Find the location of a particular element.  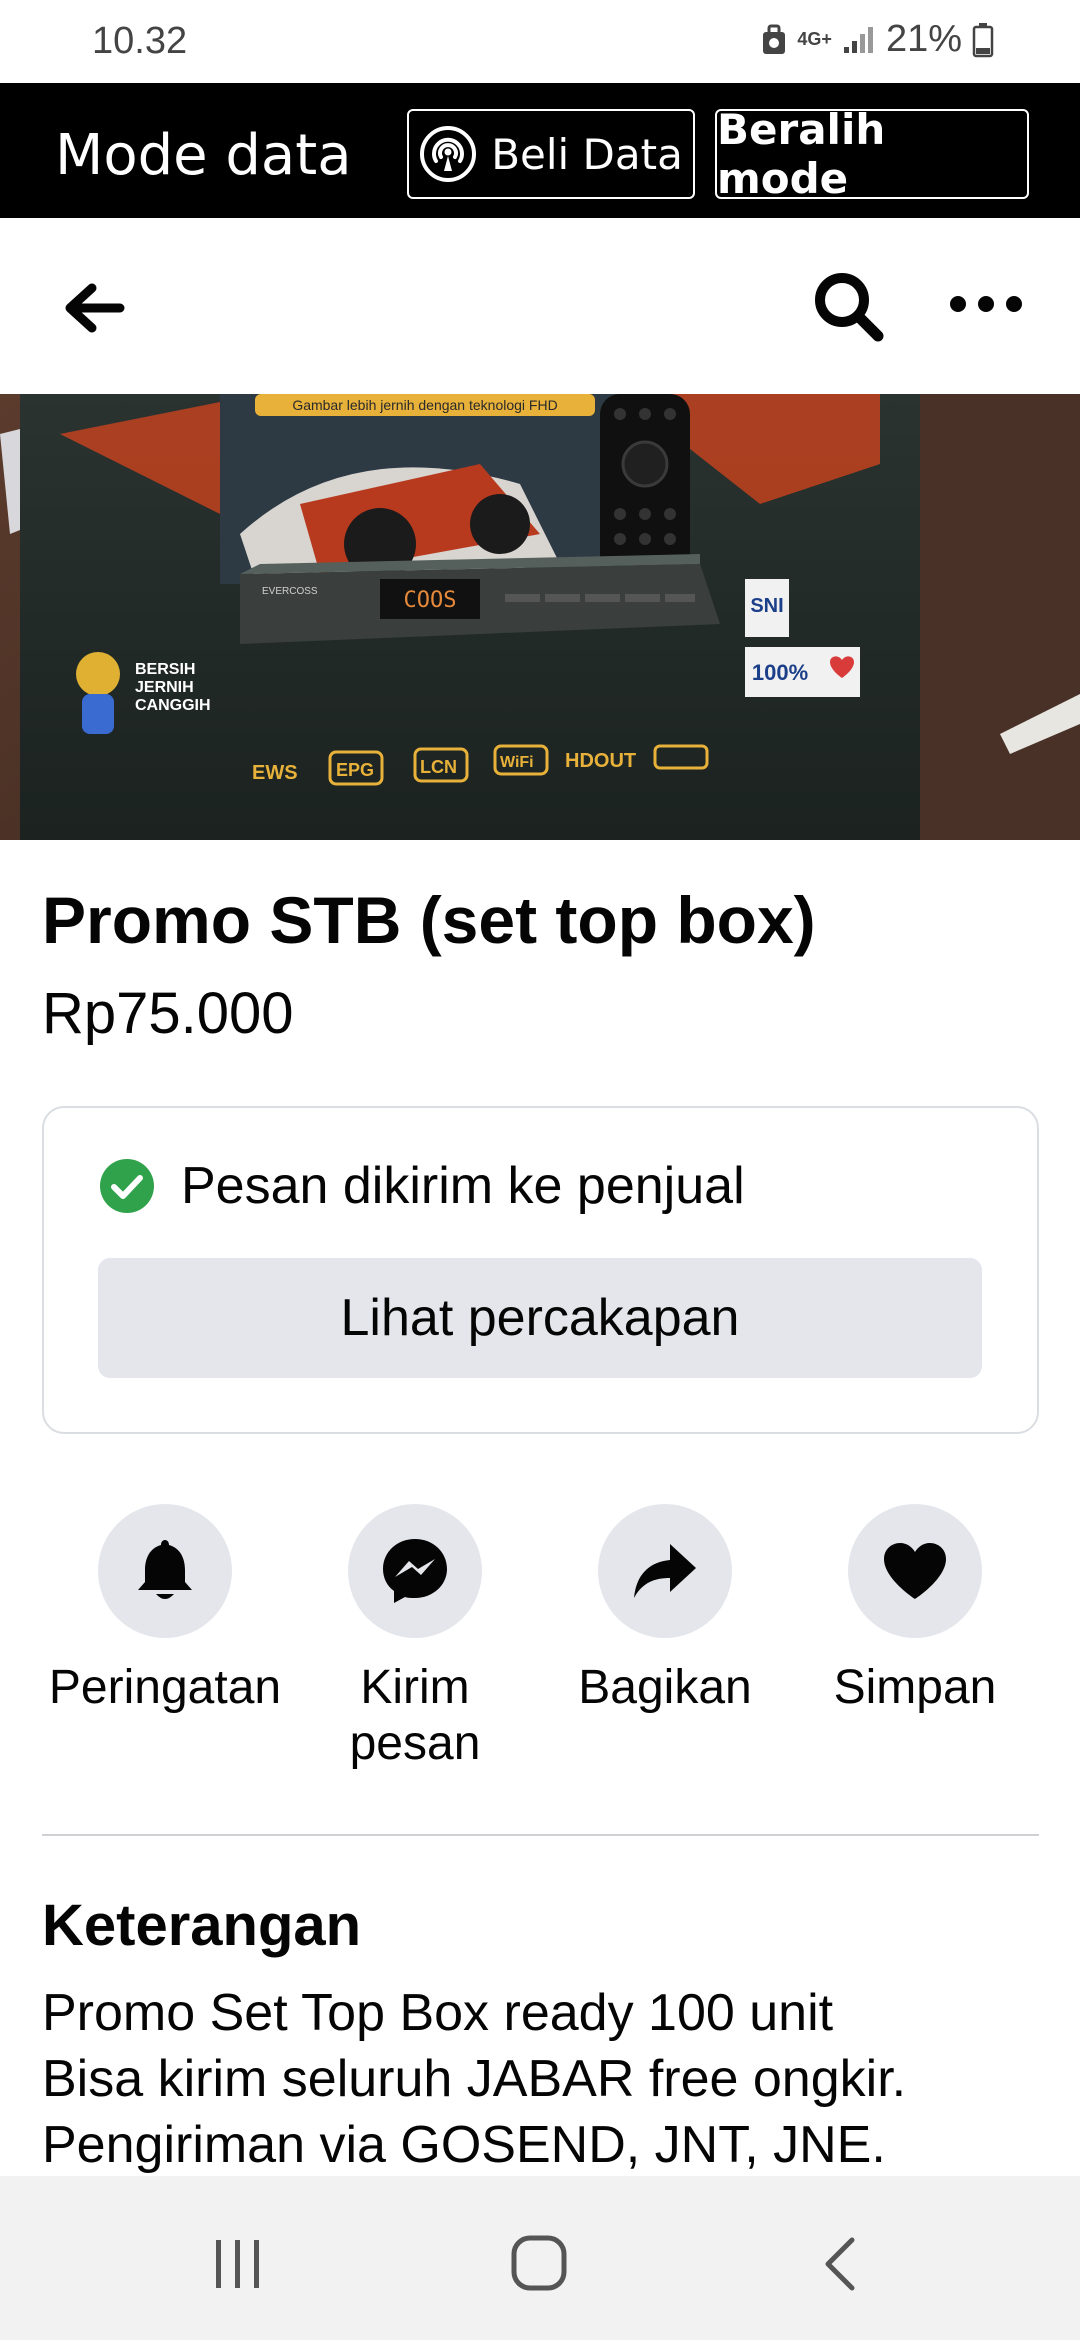

listing-price: Rp75.000 is located at coordinates (168, 1013).